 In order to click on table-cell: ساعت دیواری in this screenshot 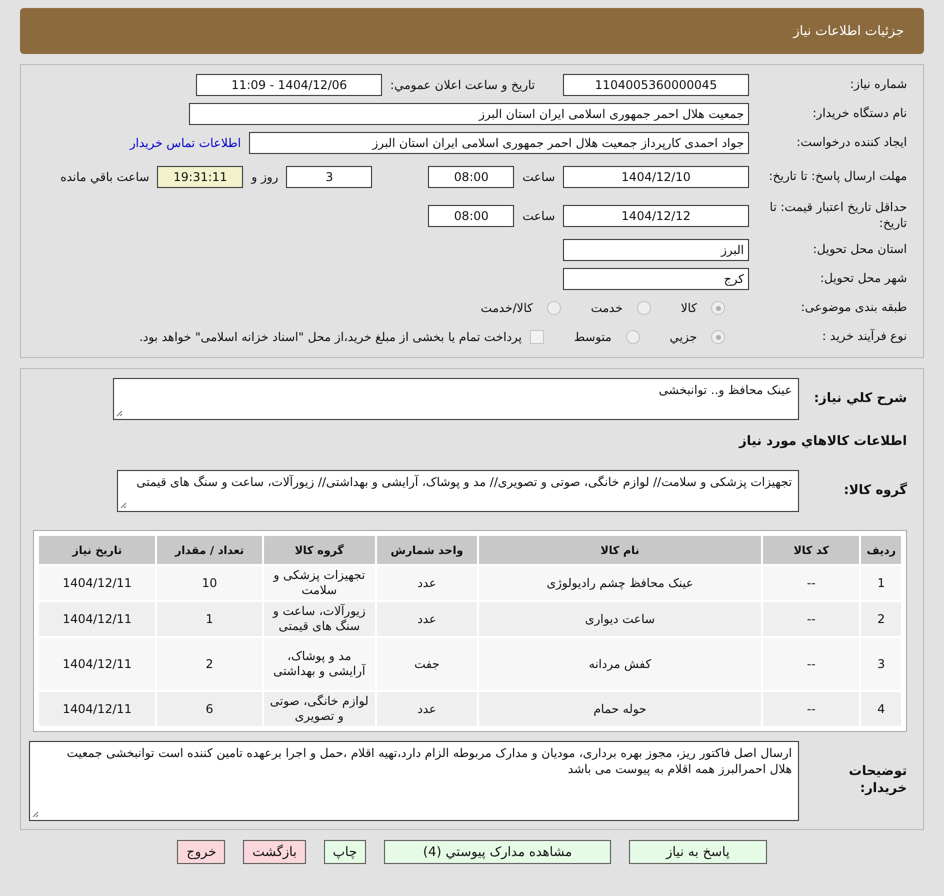, I will do `click(620, 619)`.